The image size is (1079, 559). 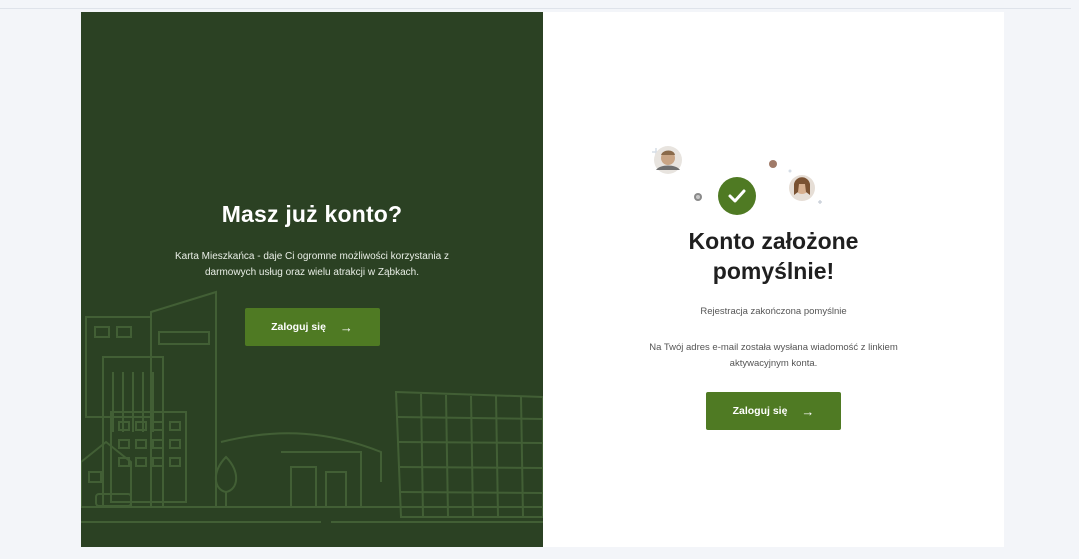 I want to click on login-button-right: Zaloguj się →, so click(x=773, y=411).